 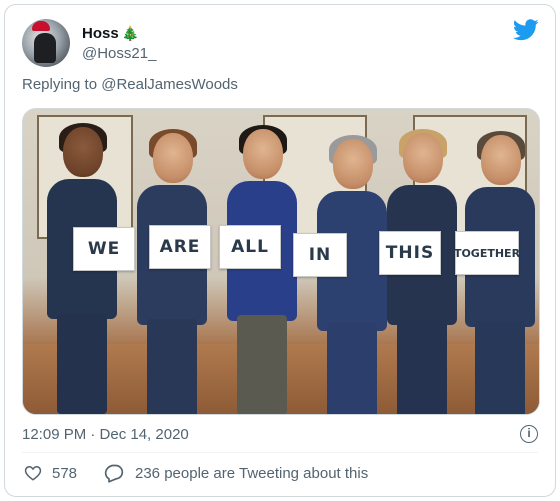 I want to click on replying-prefix: Replying to, so click(x=62, y=84).